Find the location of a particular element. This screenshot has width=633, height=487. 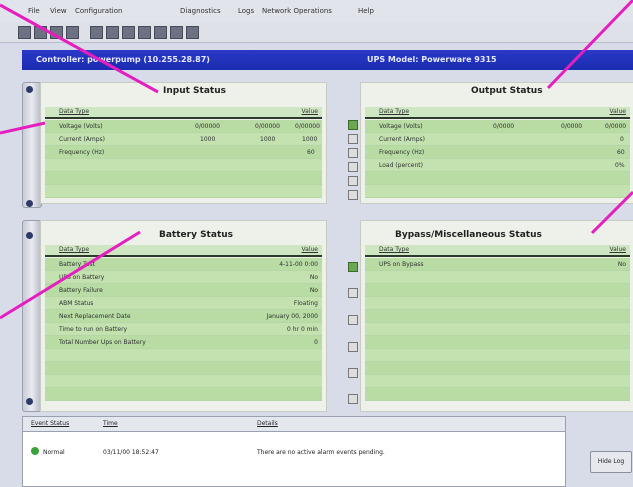

row-value: 0/00000 is located at coordinates (207, 126).